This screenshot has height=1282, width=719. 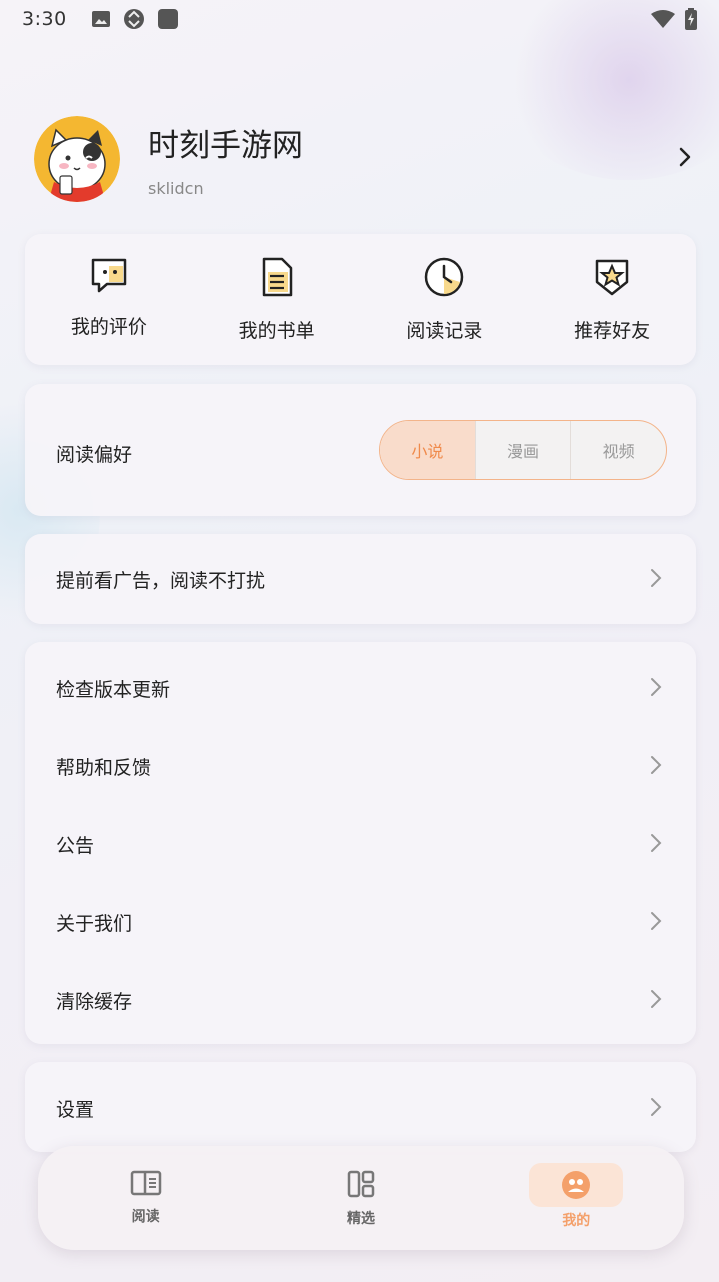 What do you see at coordinates (94, 455) in the screenshot?
I see `reading-preference-label: 阅读偏好` at bounding box center [94, 455].